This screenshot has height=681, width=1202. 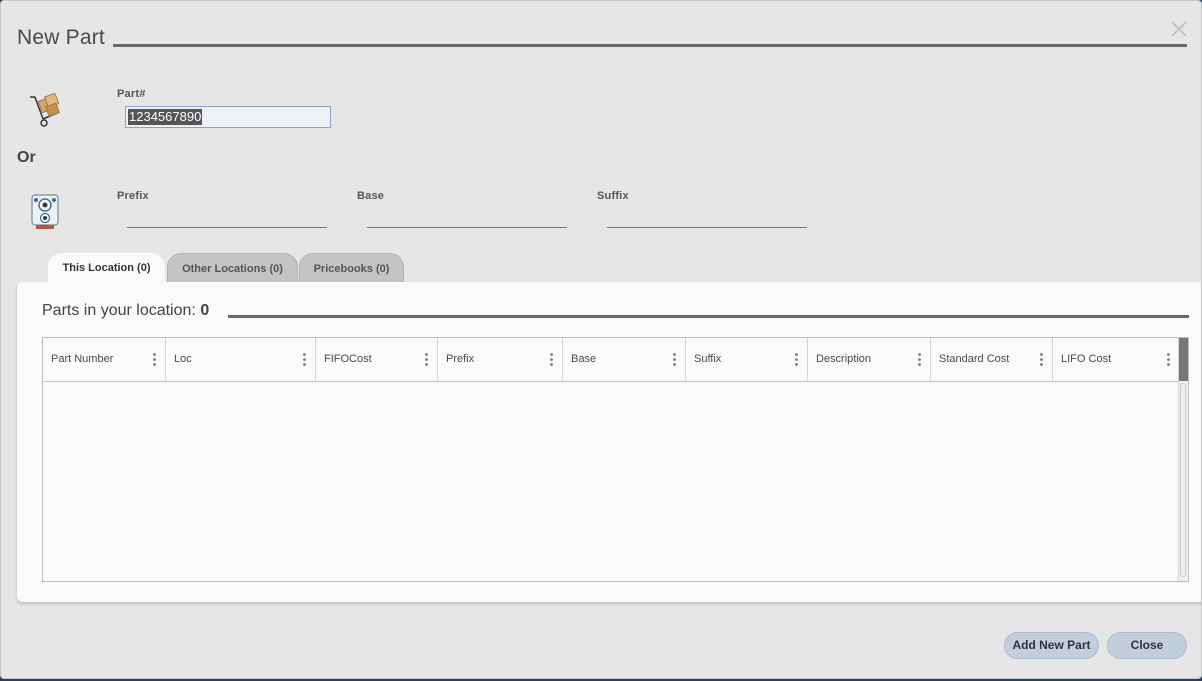 I want to click on hand-truck-icon, so click(x=46, y=109).